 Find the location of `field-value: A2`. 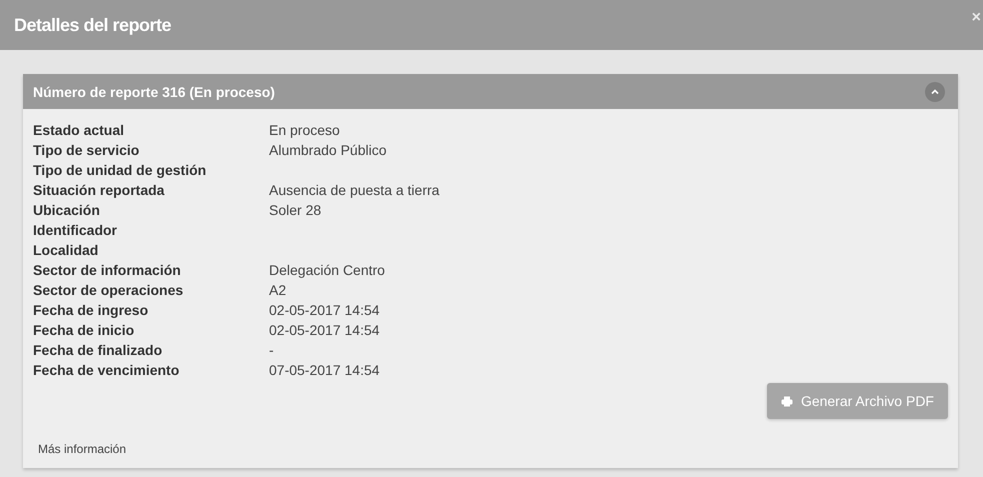

field-value: A2 is located at coordinates (278, 290).